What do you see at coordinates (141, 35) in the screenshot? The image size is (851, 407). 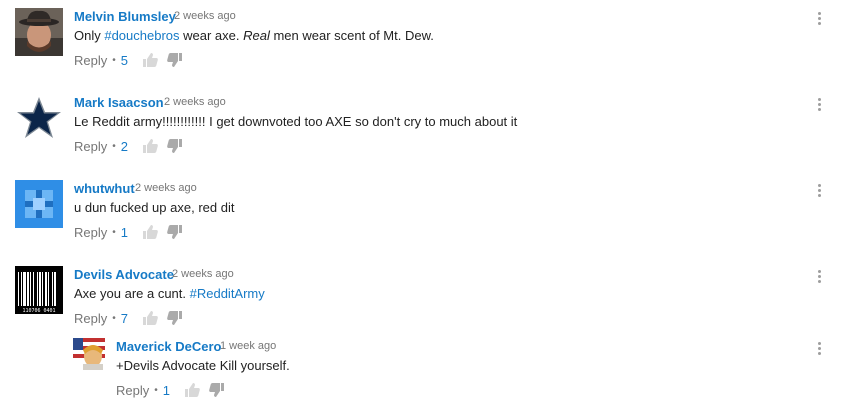 I see `hashtag-link: #douchebros` at bounding box center [141, 35].